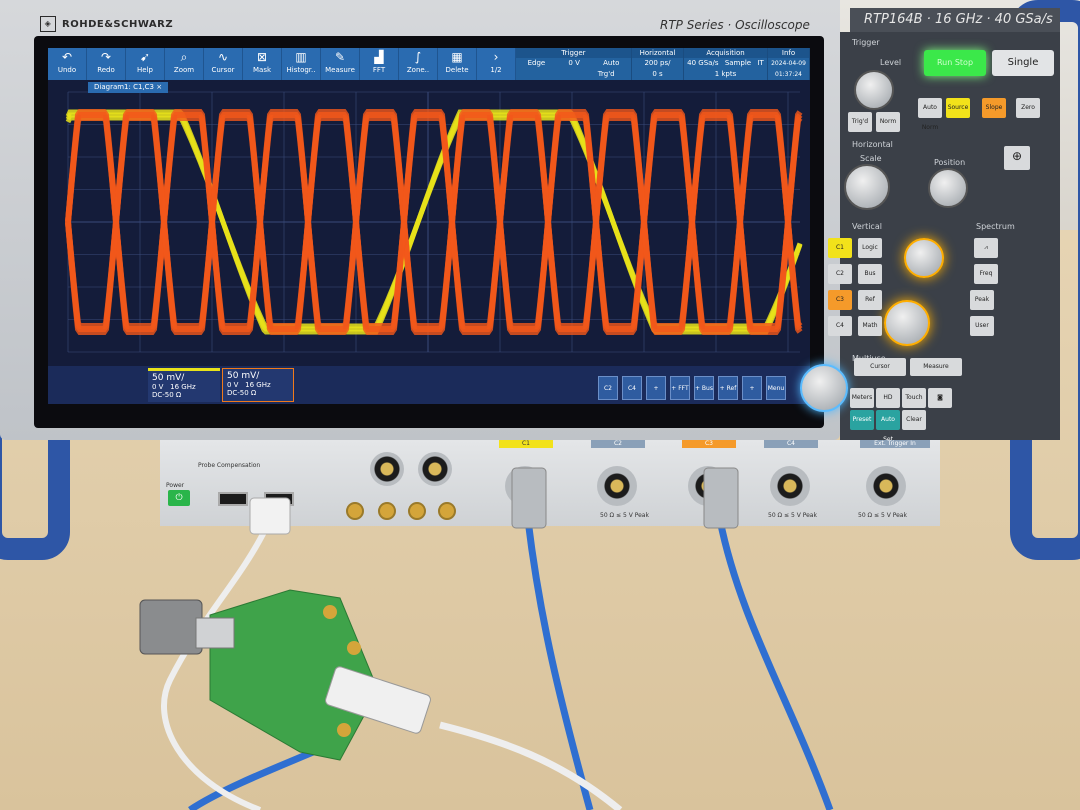  I want to click on norm-button: Norm, so click(888, 122).